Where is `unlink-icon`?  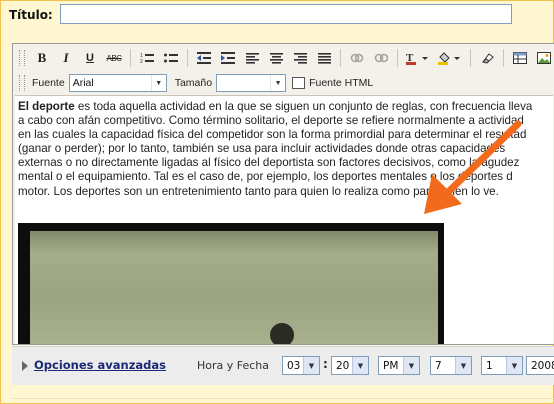
unlink-icon is located at coordinates (381, 58).